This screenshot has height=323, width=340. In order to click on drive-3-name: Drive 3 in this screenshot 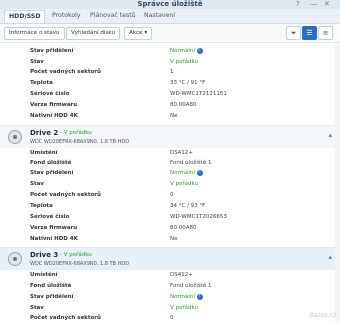, I will do `click(44, 255)`.